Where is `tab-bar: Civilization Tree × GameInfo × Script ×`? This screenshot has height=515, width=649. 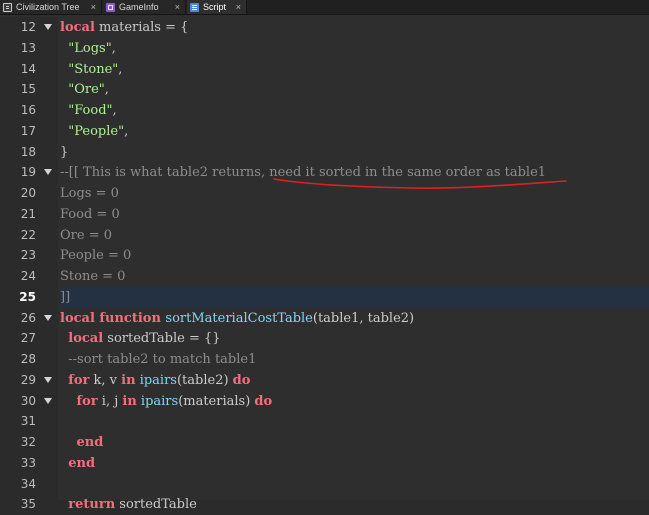
tab-bar: Civilization Tree × GameInfo × Script × is located at coordinates (324, 7).